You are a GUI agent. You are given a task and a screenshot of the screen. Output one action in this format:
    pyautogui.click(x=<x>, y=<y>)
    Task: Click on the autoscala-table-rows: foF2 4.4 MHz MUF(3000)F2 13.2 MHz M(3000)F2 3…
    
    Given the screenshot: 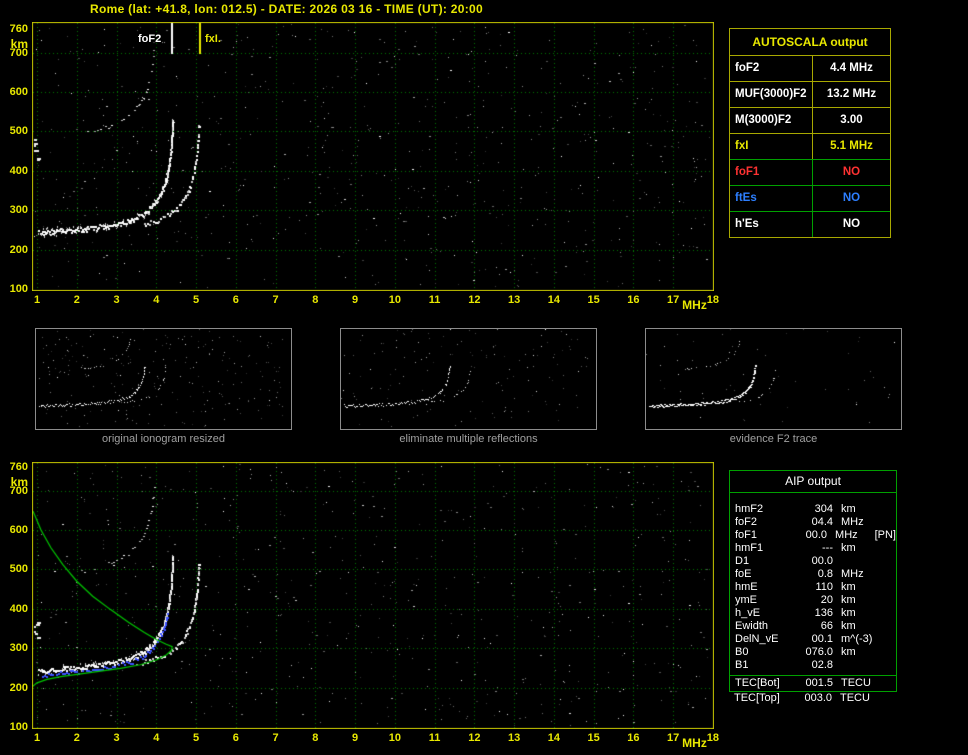 What is the action you would take?
    pyautogui.click(x=810, y=146)
    